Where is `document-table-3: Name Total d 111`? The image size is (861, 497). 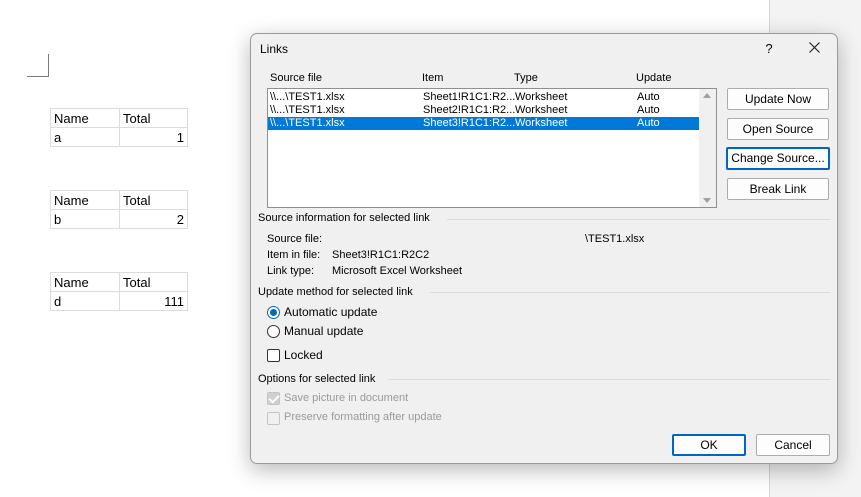
document-table-3: Name Total d 111 is located at coordinates (119, 291).